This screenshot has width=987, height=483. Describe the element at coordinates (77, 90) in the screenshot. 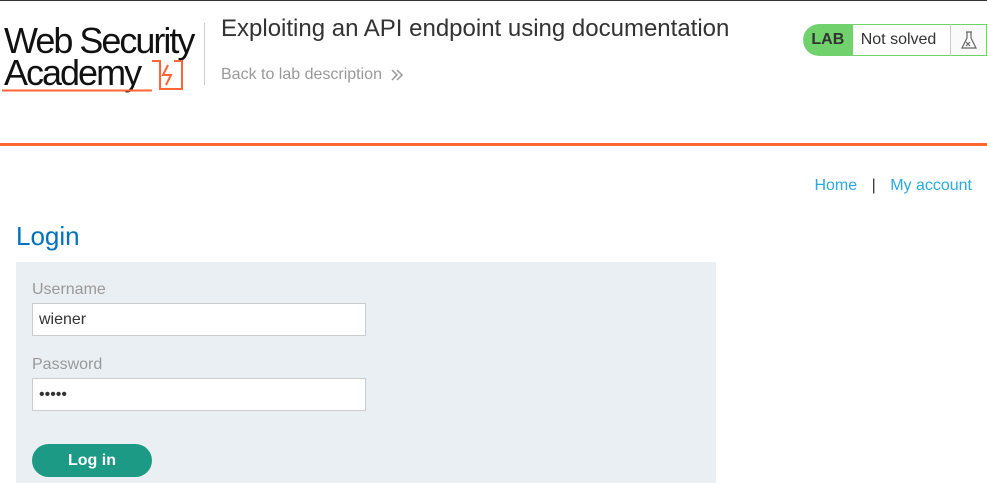

I see `logo-underline` at that location.